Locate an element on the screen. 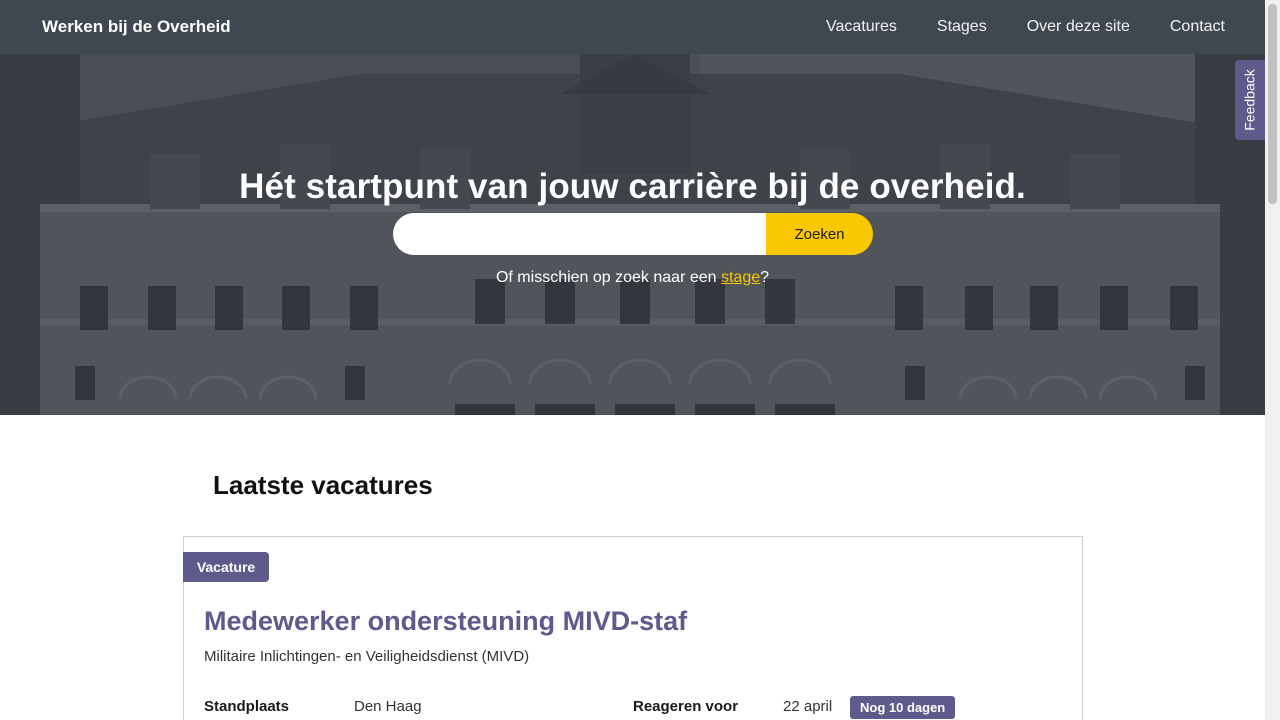 This screenshot has height=720, width=1280. internship-link: stage is located at coordinates (740, 277).